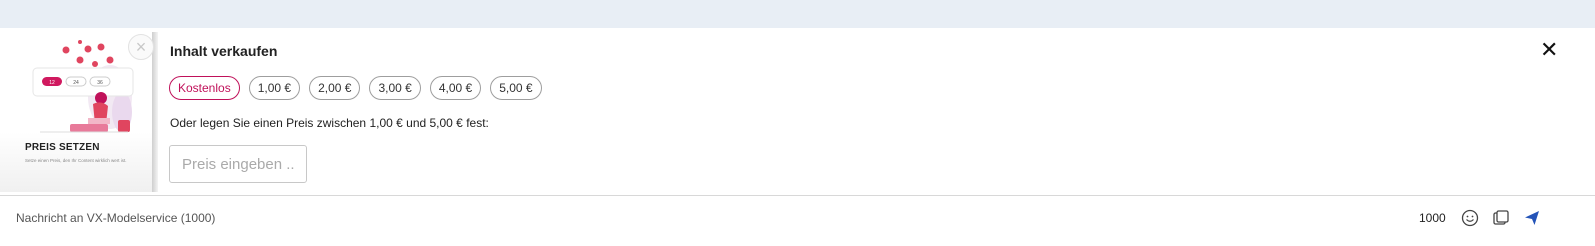 The height and width of the screenshot is (246, 1595). Describe the element at coordinates (1470, 218) in the screenshot. I see `emoji-icon` at that location.